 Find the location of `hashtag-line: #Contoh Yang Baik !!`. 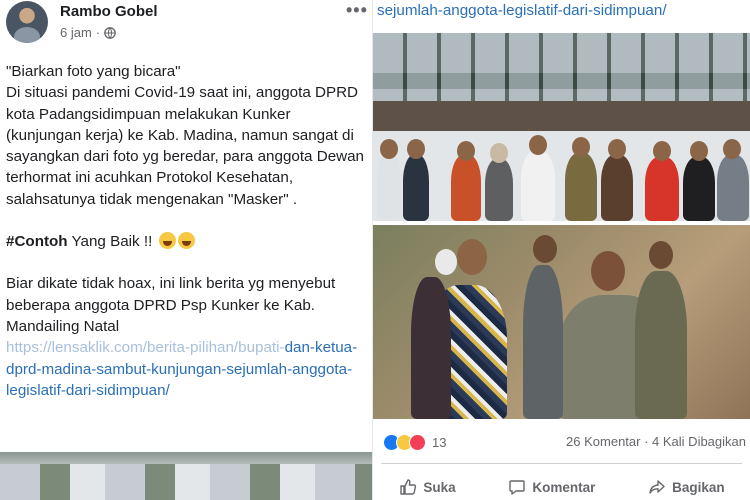

hashtag-line: #Contoh Yang Baik !! is located at coordinates (186, 241).